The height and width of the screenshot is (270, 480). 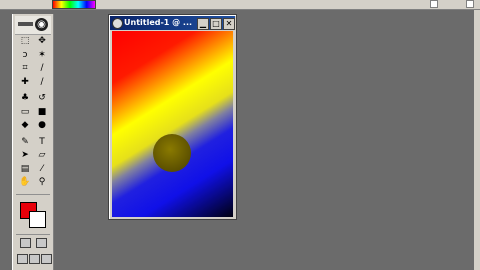 I want to click on palette-well-edge, so click(x=477, y=140).